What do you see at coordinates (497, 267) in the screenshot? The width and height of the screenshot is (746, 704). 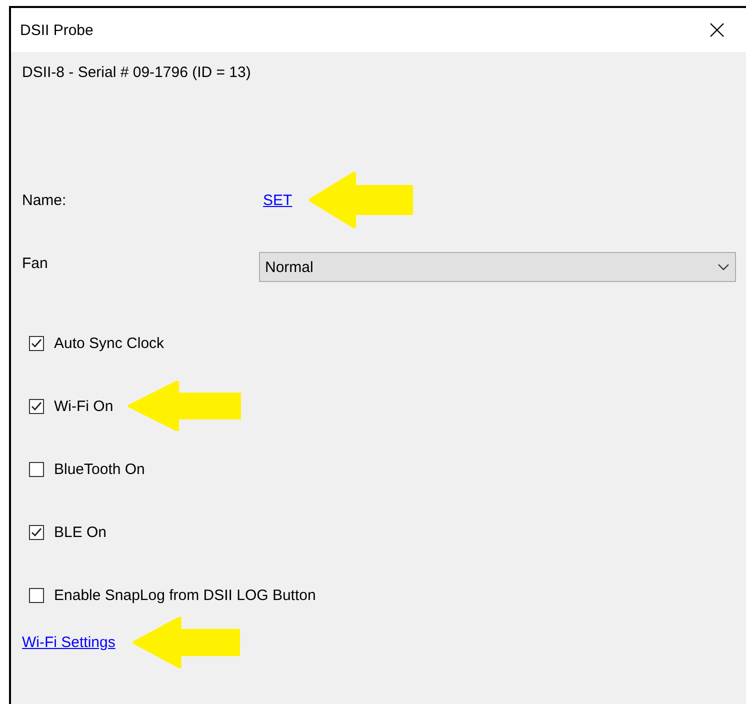 I see `fan-dropdown: Normal` at bounding box center [497, 267].